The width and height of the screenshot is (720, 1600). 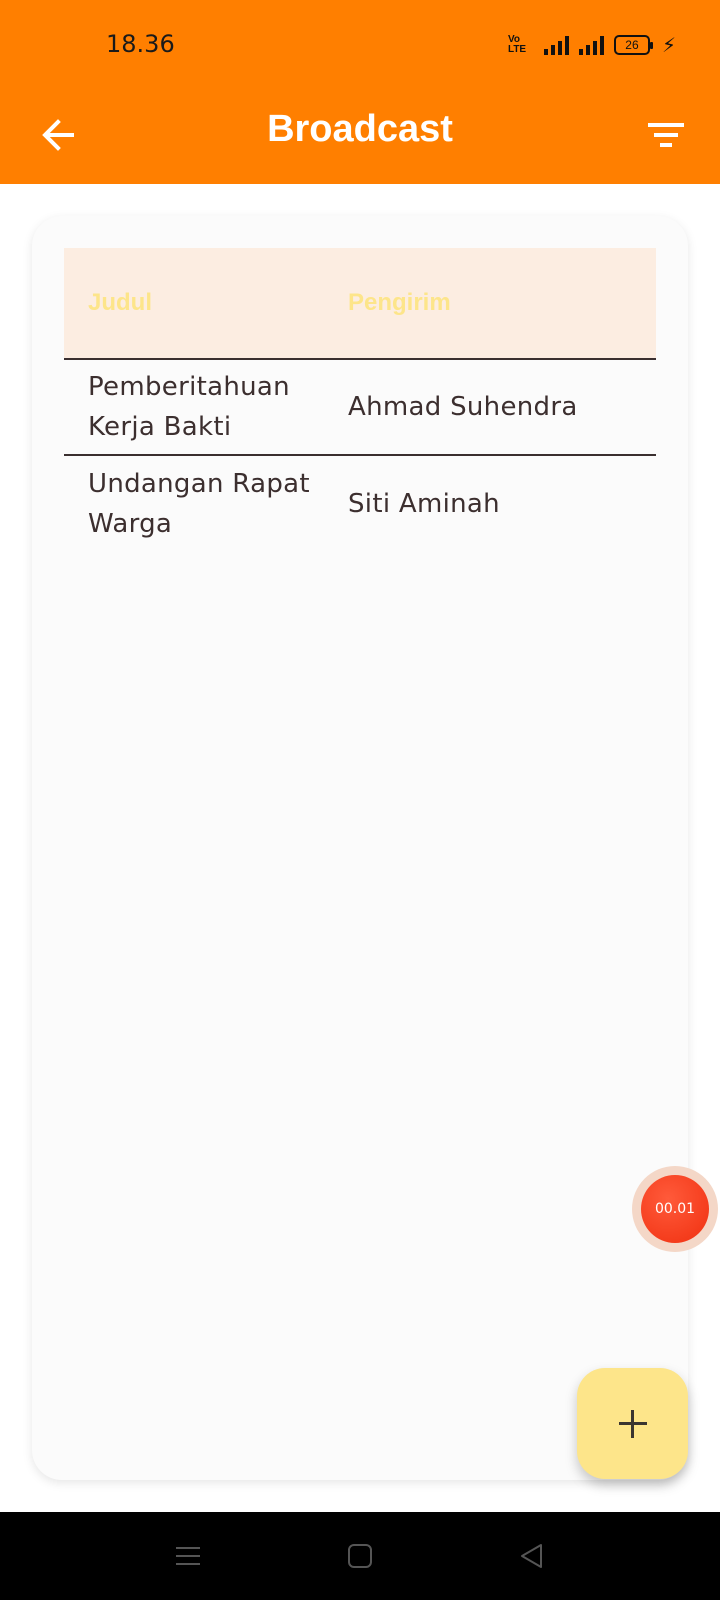 What do you see at coordinates (199, 504) in the screenshot?
I see `cell-judul: Undangan Rapat Warga` at bounding box center [199, 504].